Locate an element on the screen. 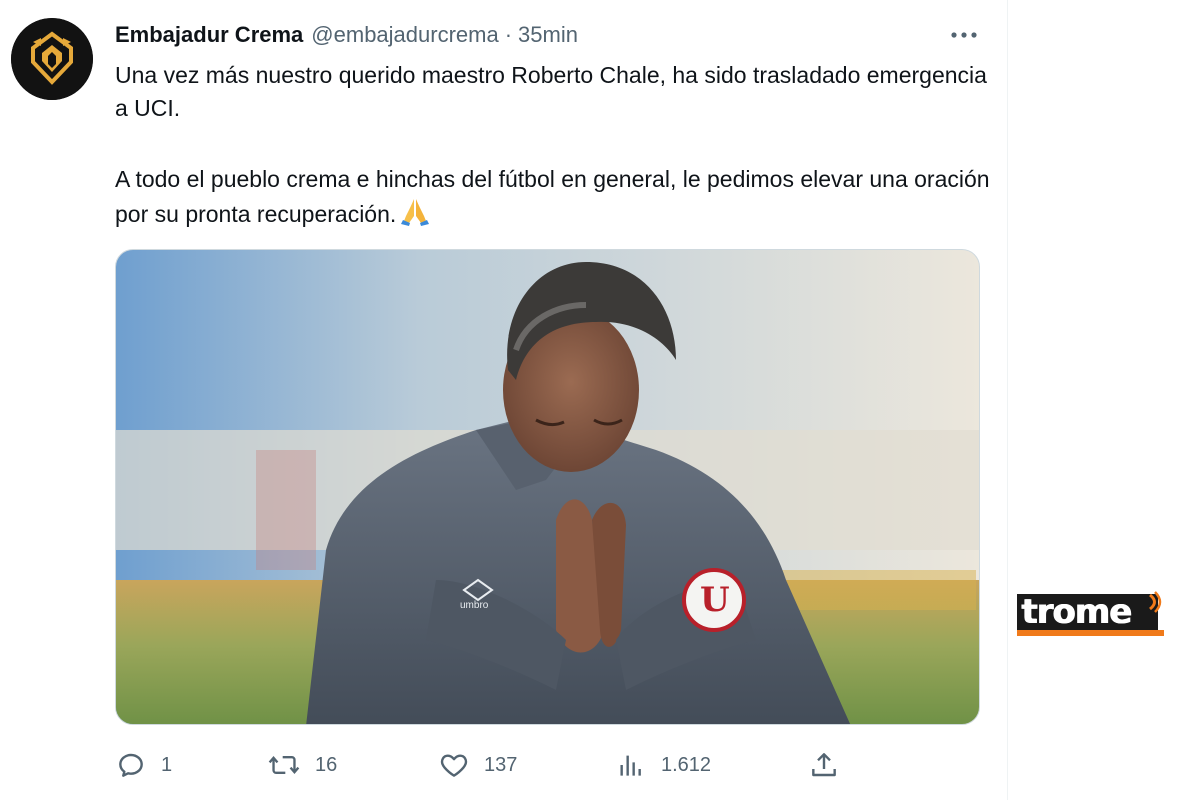 This screenshot has height=800, width=1200. views-button: 1.612 is located at coordinates (663, 765).